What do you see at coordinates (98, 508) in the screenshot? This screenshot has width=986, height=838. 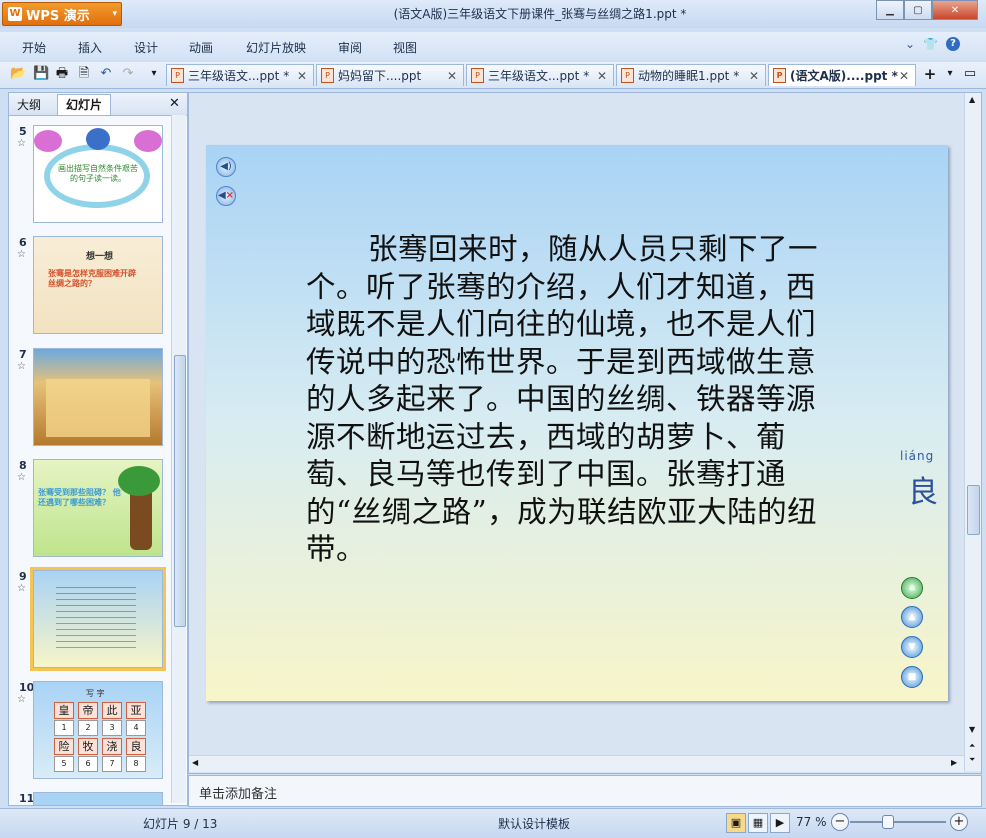 I see `slide-thumbnail: 张骞受到那些阻碍？ 他还遇到了哪些困难？` at bounding box center [98, 508].